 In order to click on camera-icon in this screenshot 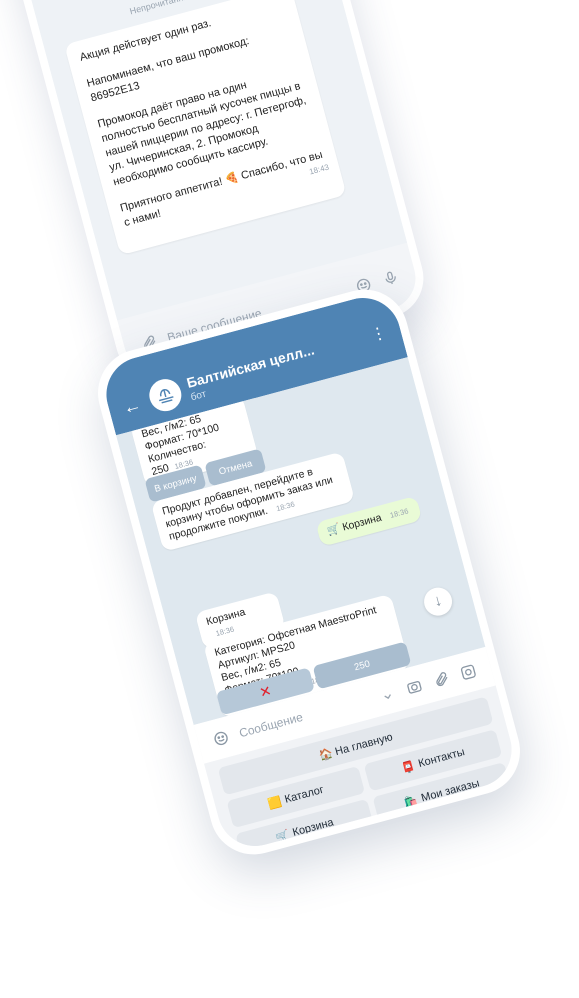, I will do `click(414, 687)`.